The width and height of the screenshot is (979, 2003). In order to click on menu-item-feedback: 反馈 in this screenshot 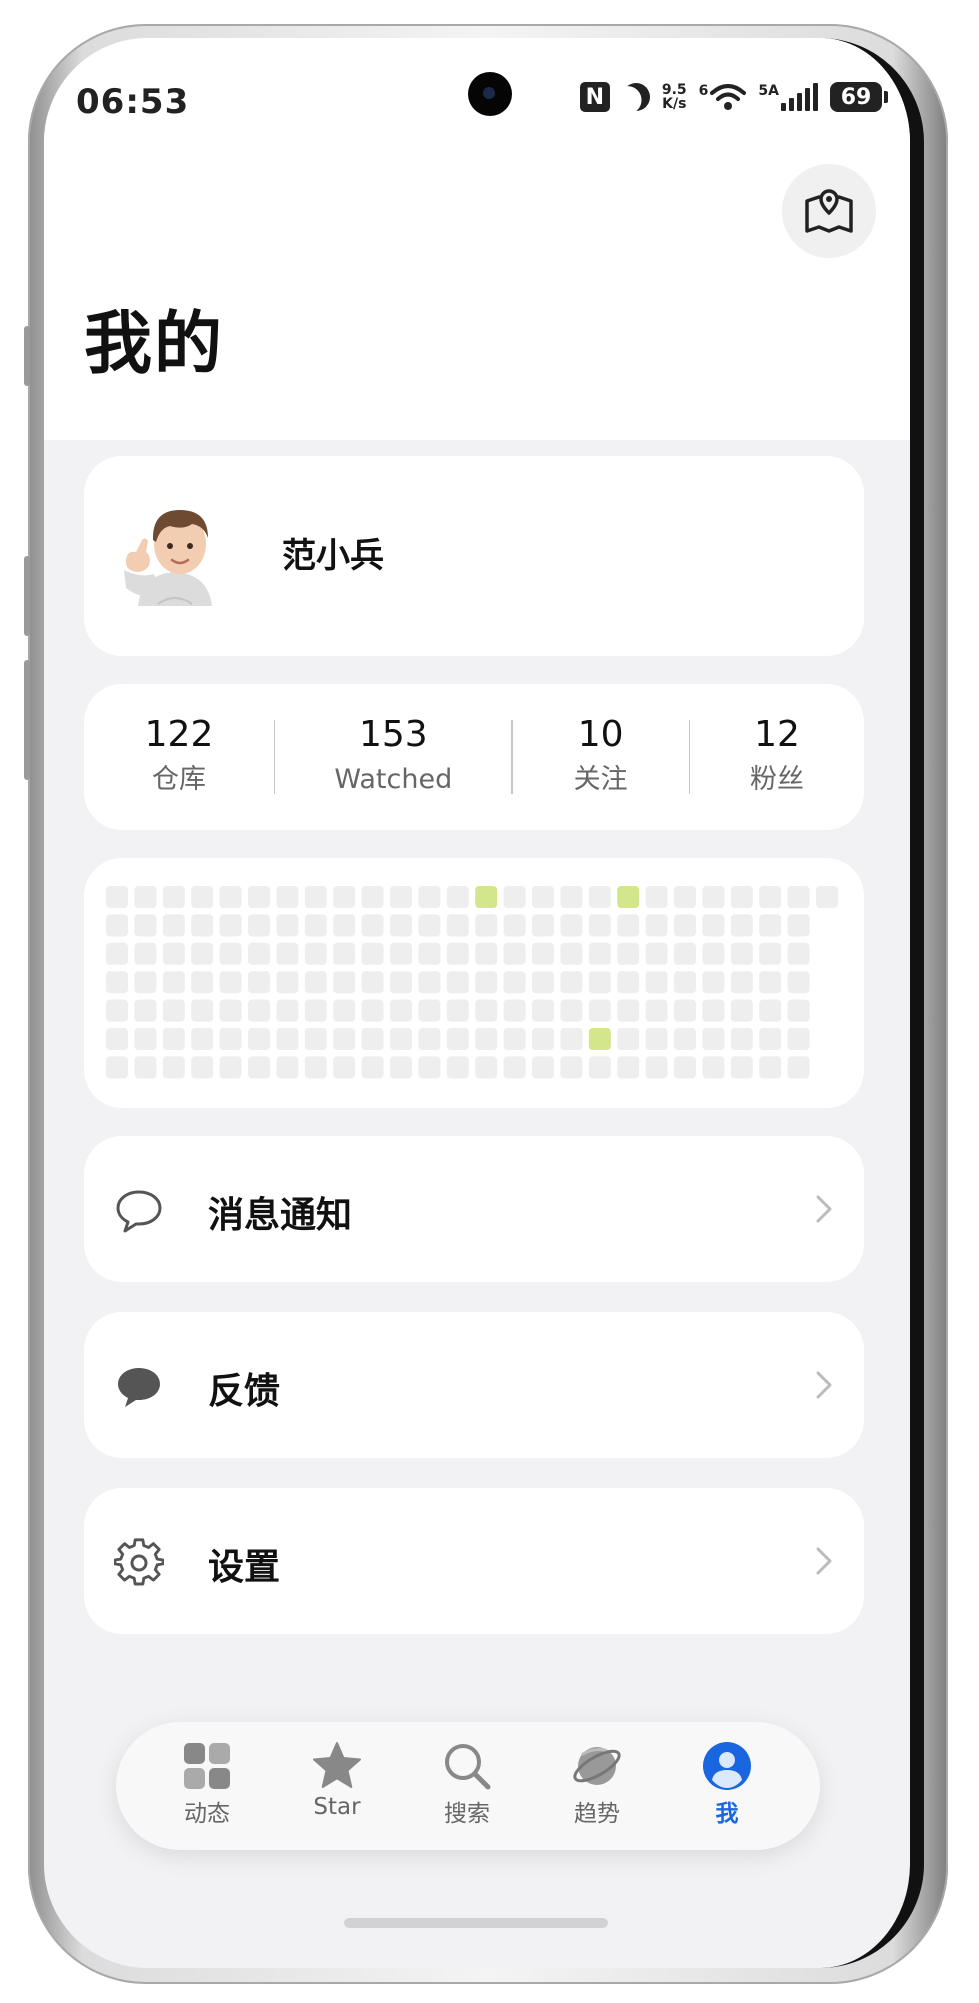, I will do `click(474, 1385)`.